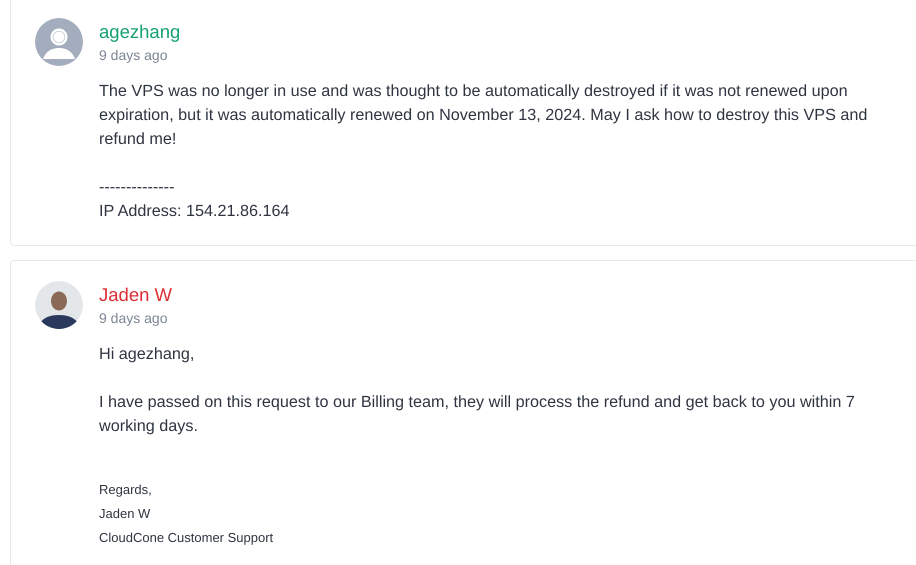 This screenshot has width=916, height=565. What do you see at coordinates (140, 32) in the screenshot?
I see `author-name: agezhang` at bounding box center [140, 32].